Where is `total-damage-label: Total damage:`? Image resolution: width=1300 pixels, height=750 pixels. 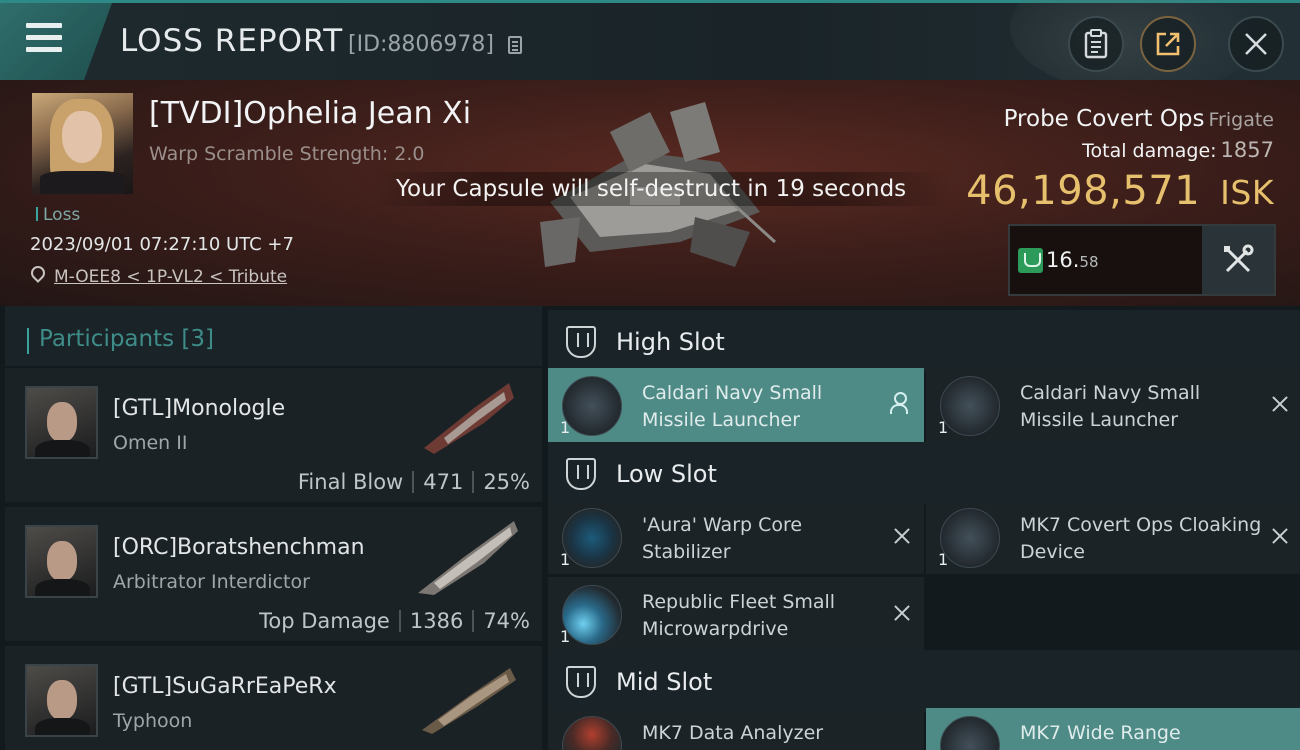 total-damage-label: Total damage: is located at coordinates (1149, 151).